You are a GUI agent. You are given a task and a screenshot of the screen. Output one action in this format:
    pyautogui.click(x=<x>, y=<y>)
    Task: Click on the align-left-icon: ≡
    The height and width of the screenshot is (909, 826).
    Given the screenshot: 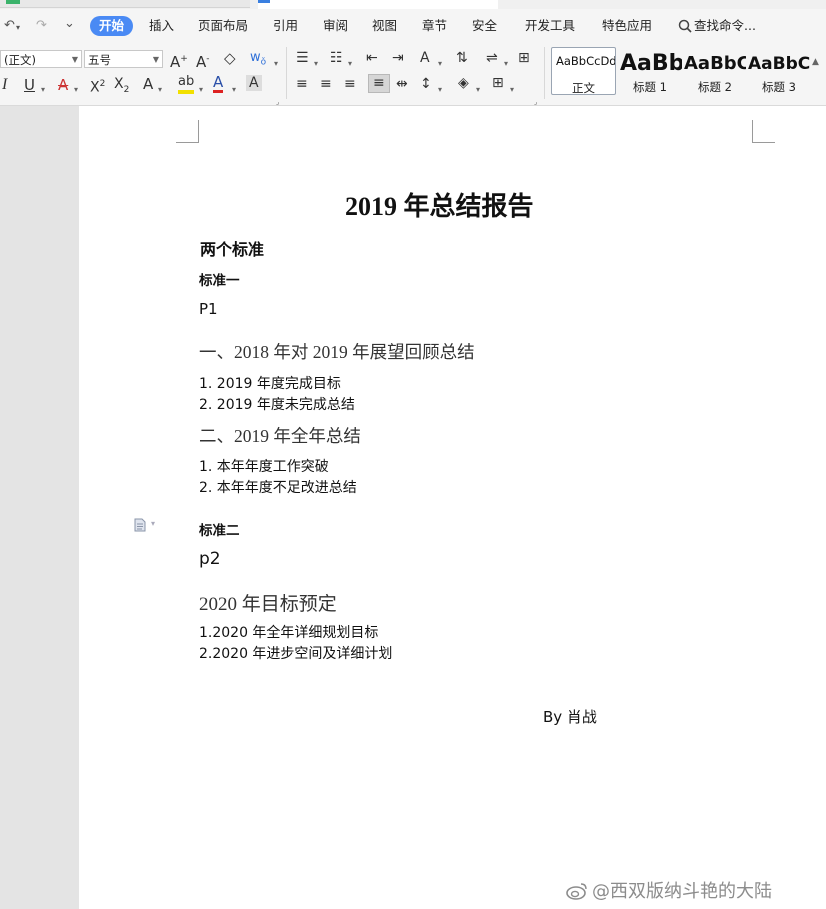 What is the action you would take?
    pyautogui.click(x=302, y=84)
    